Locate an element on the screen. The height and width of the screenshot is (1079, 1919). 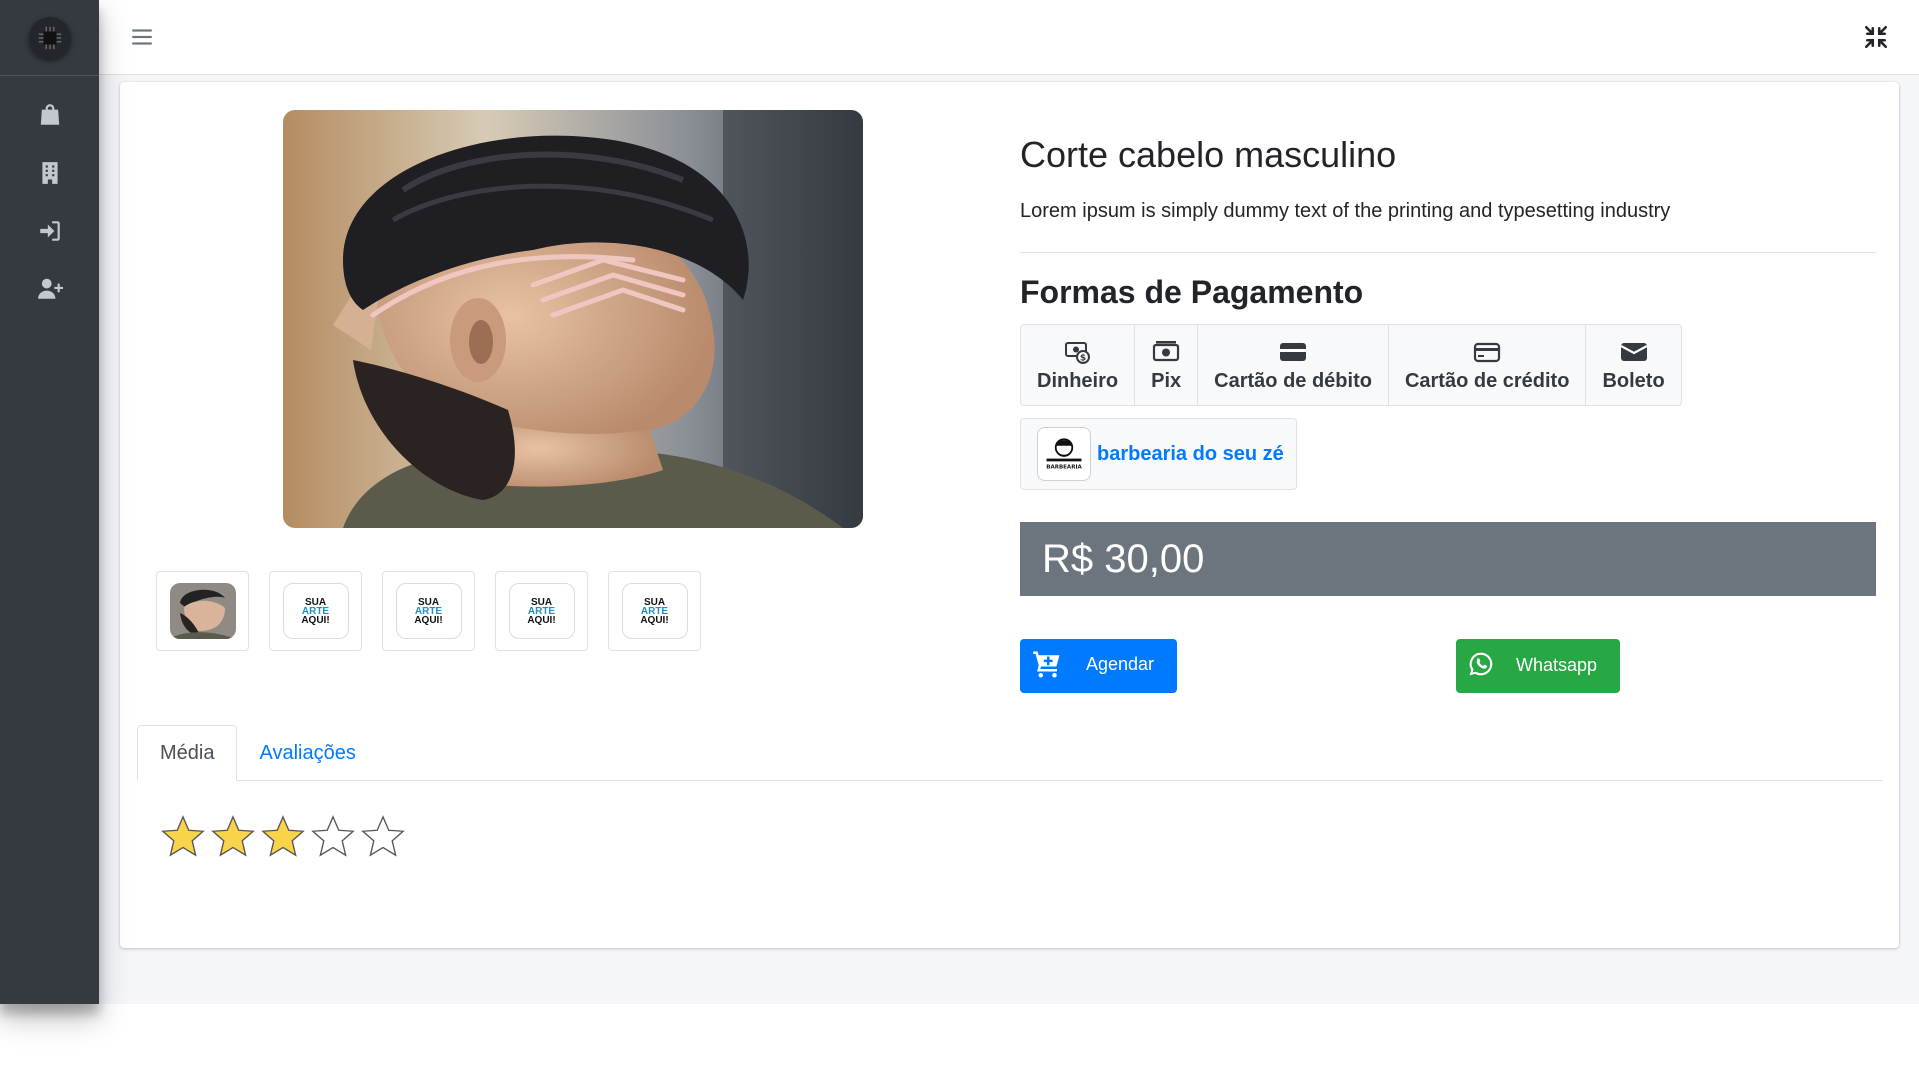
payment-label: Pix is located at coordinates (1166, 380).